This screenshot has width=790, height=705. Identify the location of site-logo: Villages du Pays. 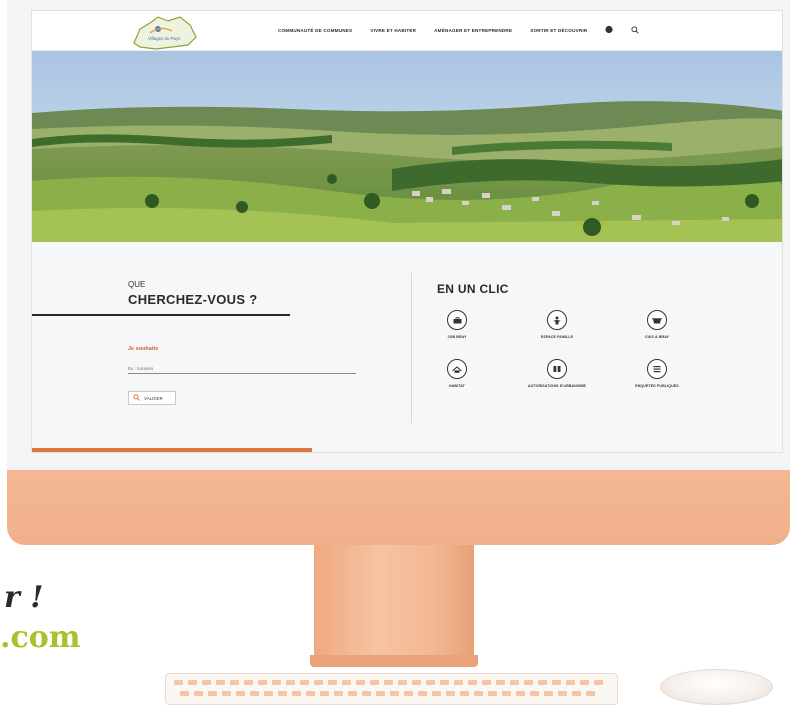
(164, 32).